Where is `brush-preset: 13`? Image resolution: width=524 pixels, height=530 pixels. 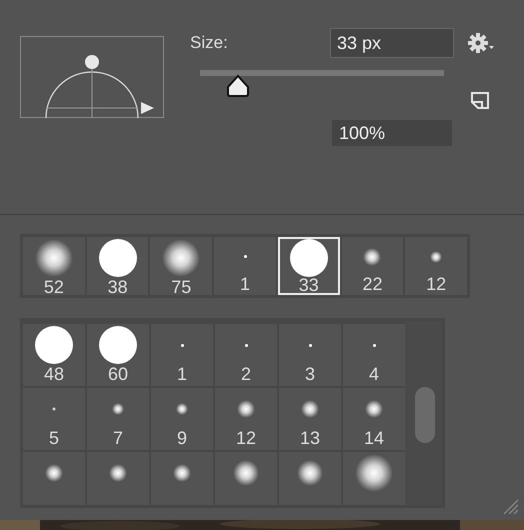 brush-preset: 13 is located at coordinates (310, 419).